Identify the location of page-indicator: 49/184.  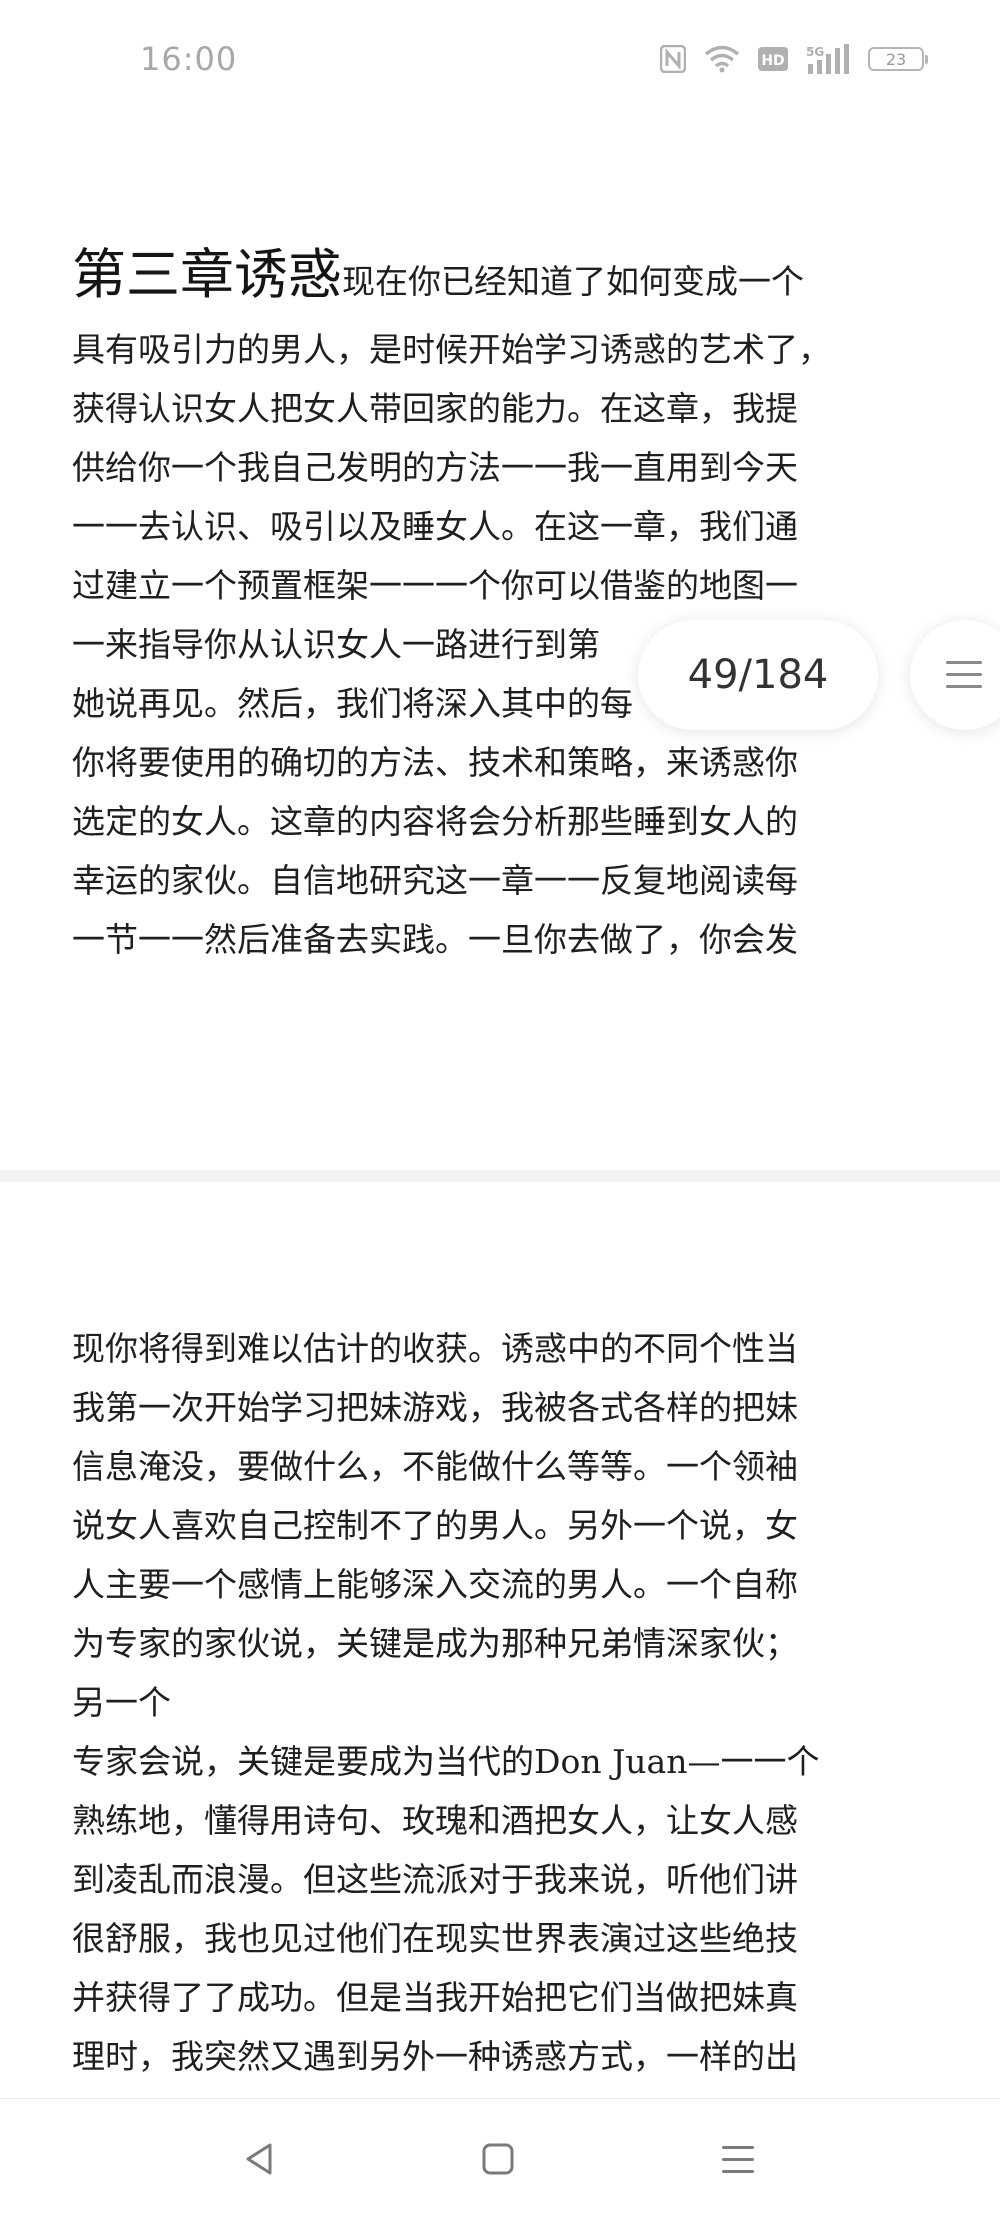
(758, 675).